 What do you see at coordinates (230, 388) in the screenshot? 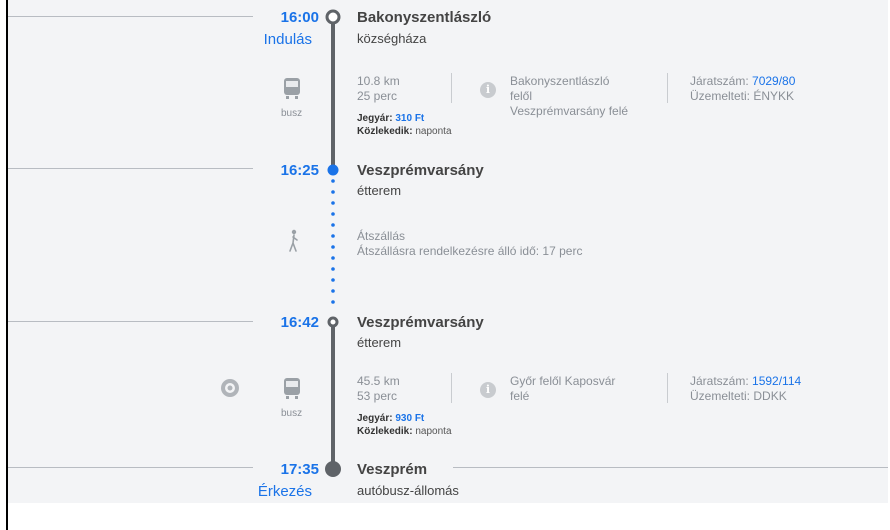
I see `target-icon` at bounding box center [230, 388].